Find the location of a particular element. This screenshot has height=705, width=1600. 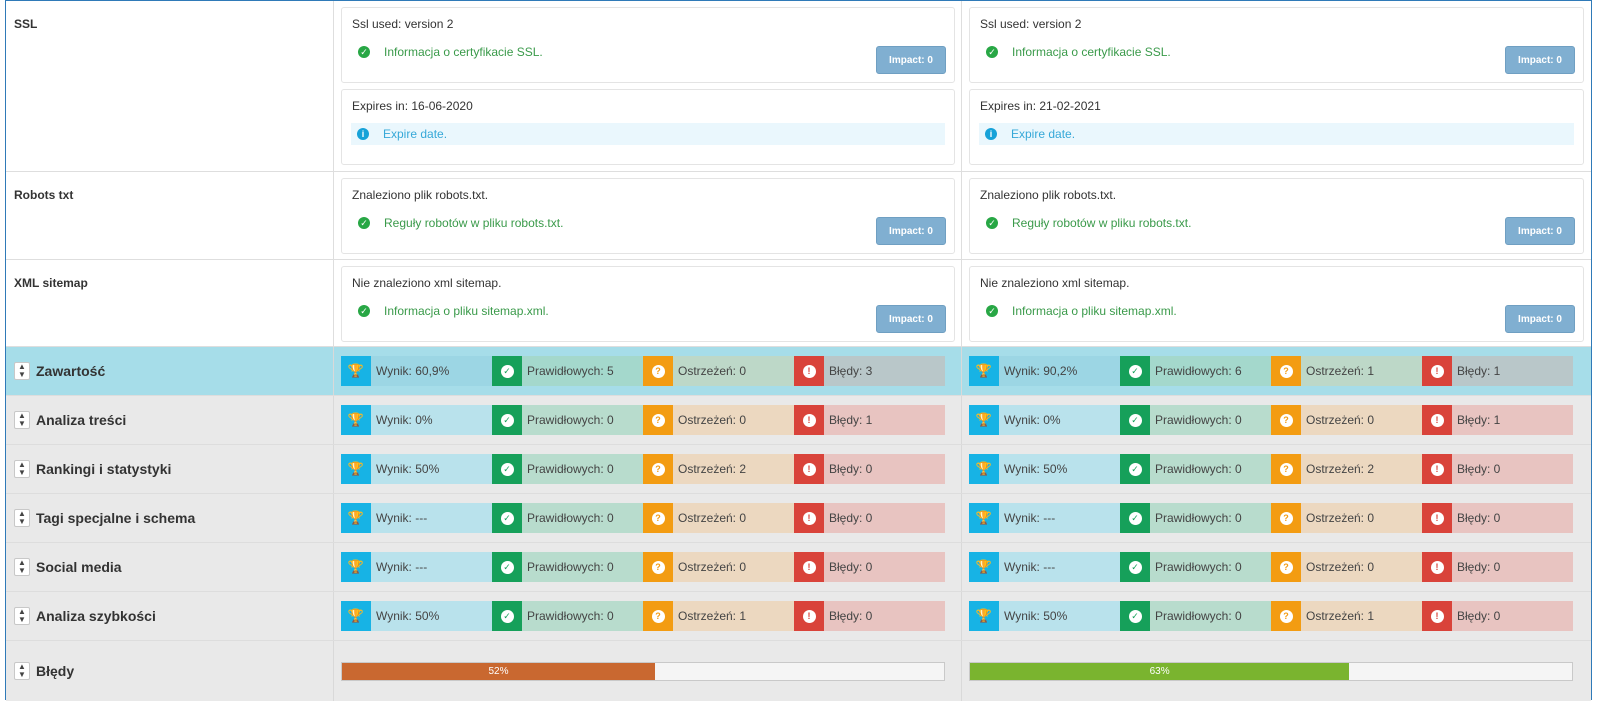

stat-err: ! Błędy: 3 is located at coordinates (869, 371).